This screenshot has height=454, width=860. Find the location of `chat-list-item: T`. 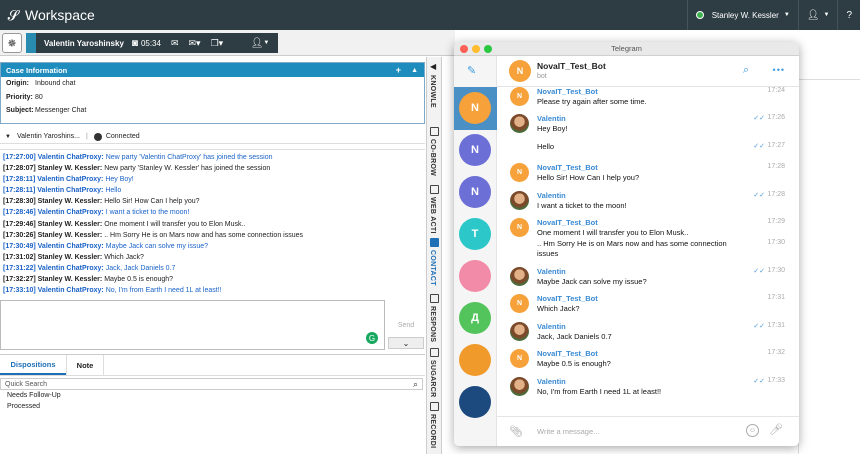

chat-list-item: T is located at coordinates (475, 234).